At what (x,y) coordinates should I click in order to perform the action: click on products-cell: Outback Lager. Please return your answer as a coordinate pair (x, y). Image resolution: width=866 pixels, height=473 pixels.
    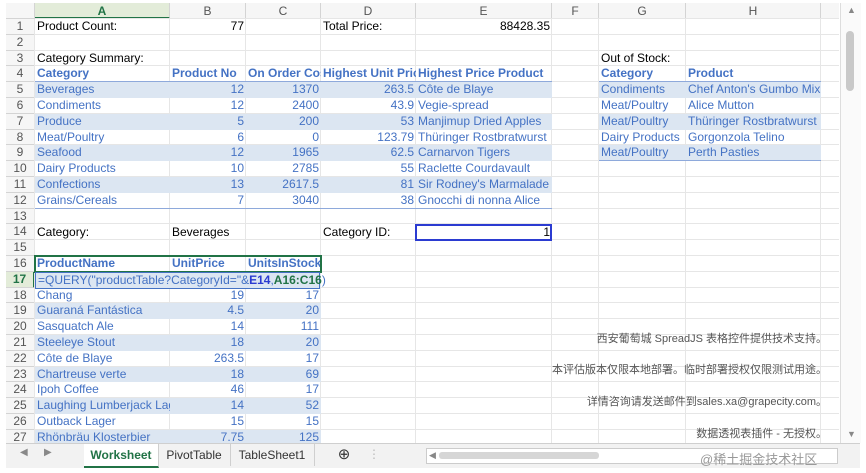
    Looking at the image, I should click on (102, 422).